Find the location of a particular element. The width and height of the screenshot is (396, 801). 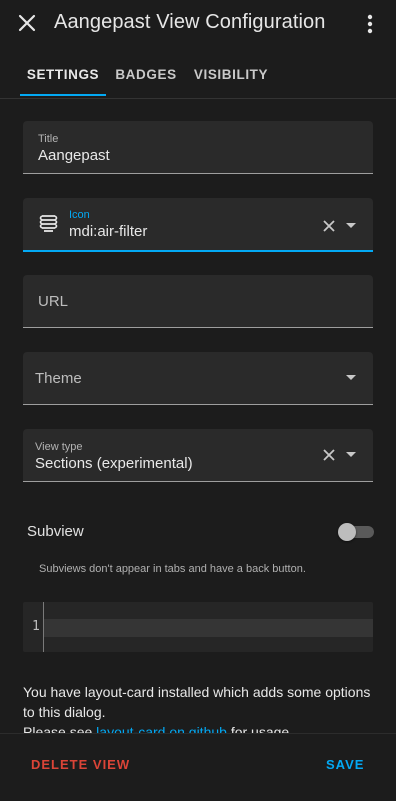

save-button: SAVE is located at coordinates (345, 764).